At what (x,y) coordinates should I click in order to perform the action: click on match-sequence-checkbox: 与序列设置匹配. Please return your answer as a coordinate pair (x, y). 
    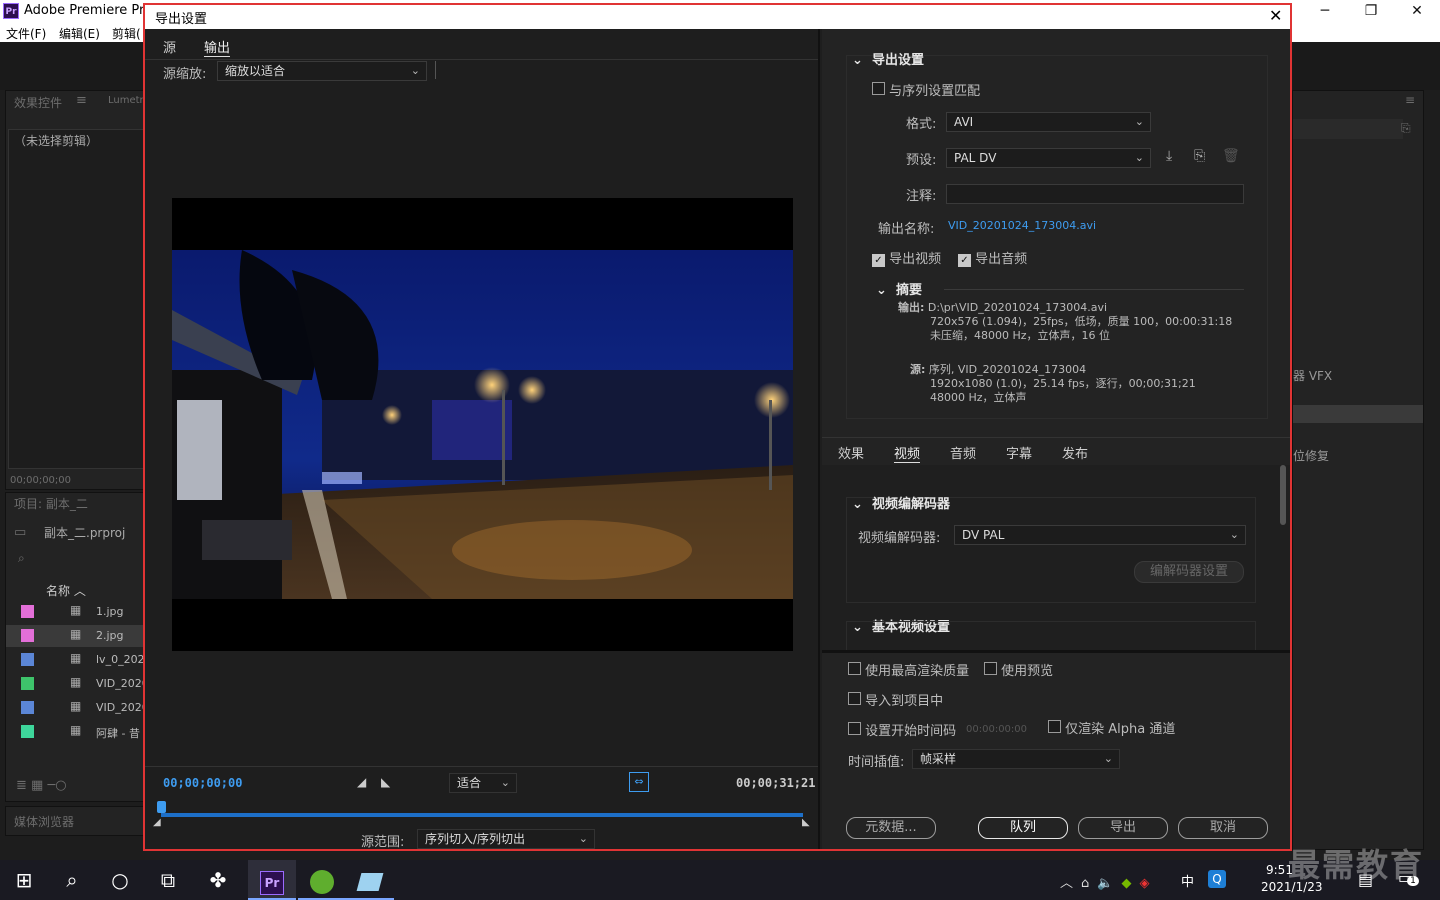
    Looking at the image, I should click on (926, 89).